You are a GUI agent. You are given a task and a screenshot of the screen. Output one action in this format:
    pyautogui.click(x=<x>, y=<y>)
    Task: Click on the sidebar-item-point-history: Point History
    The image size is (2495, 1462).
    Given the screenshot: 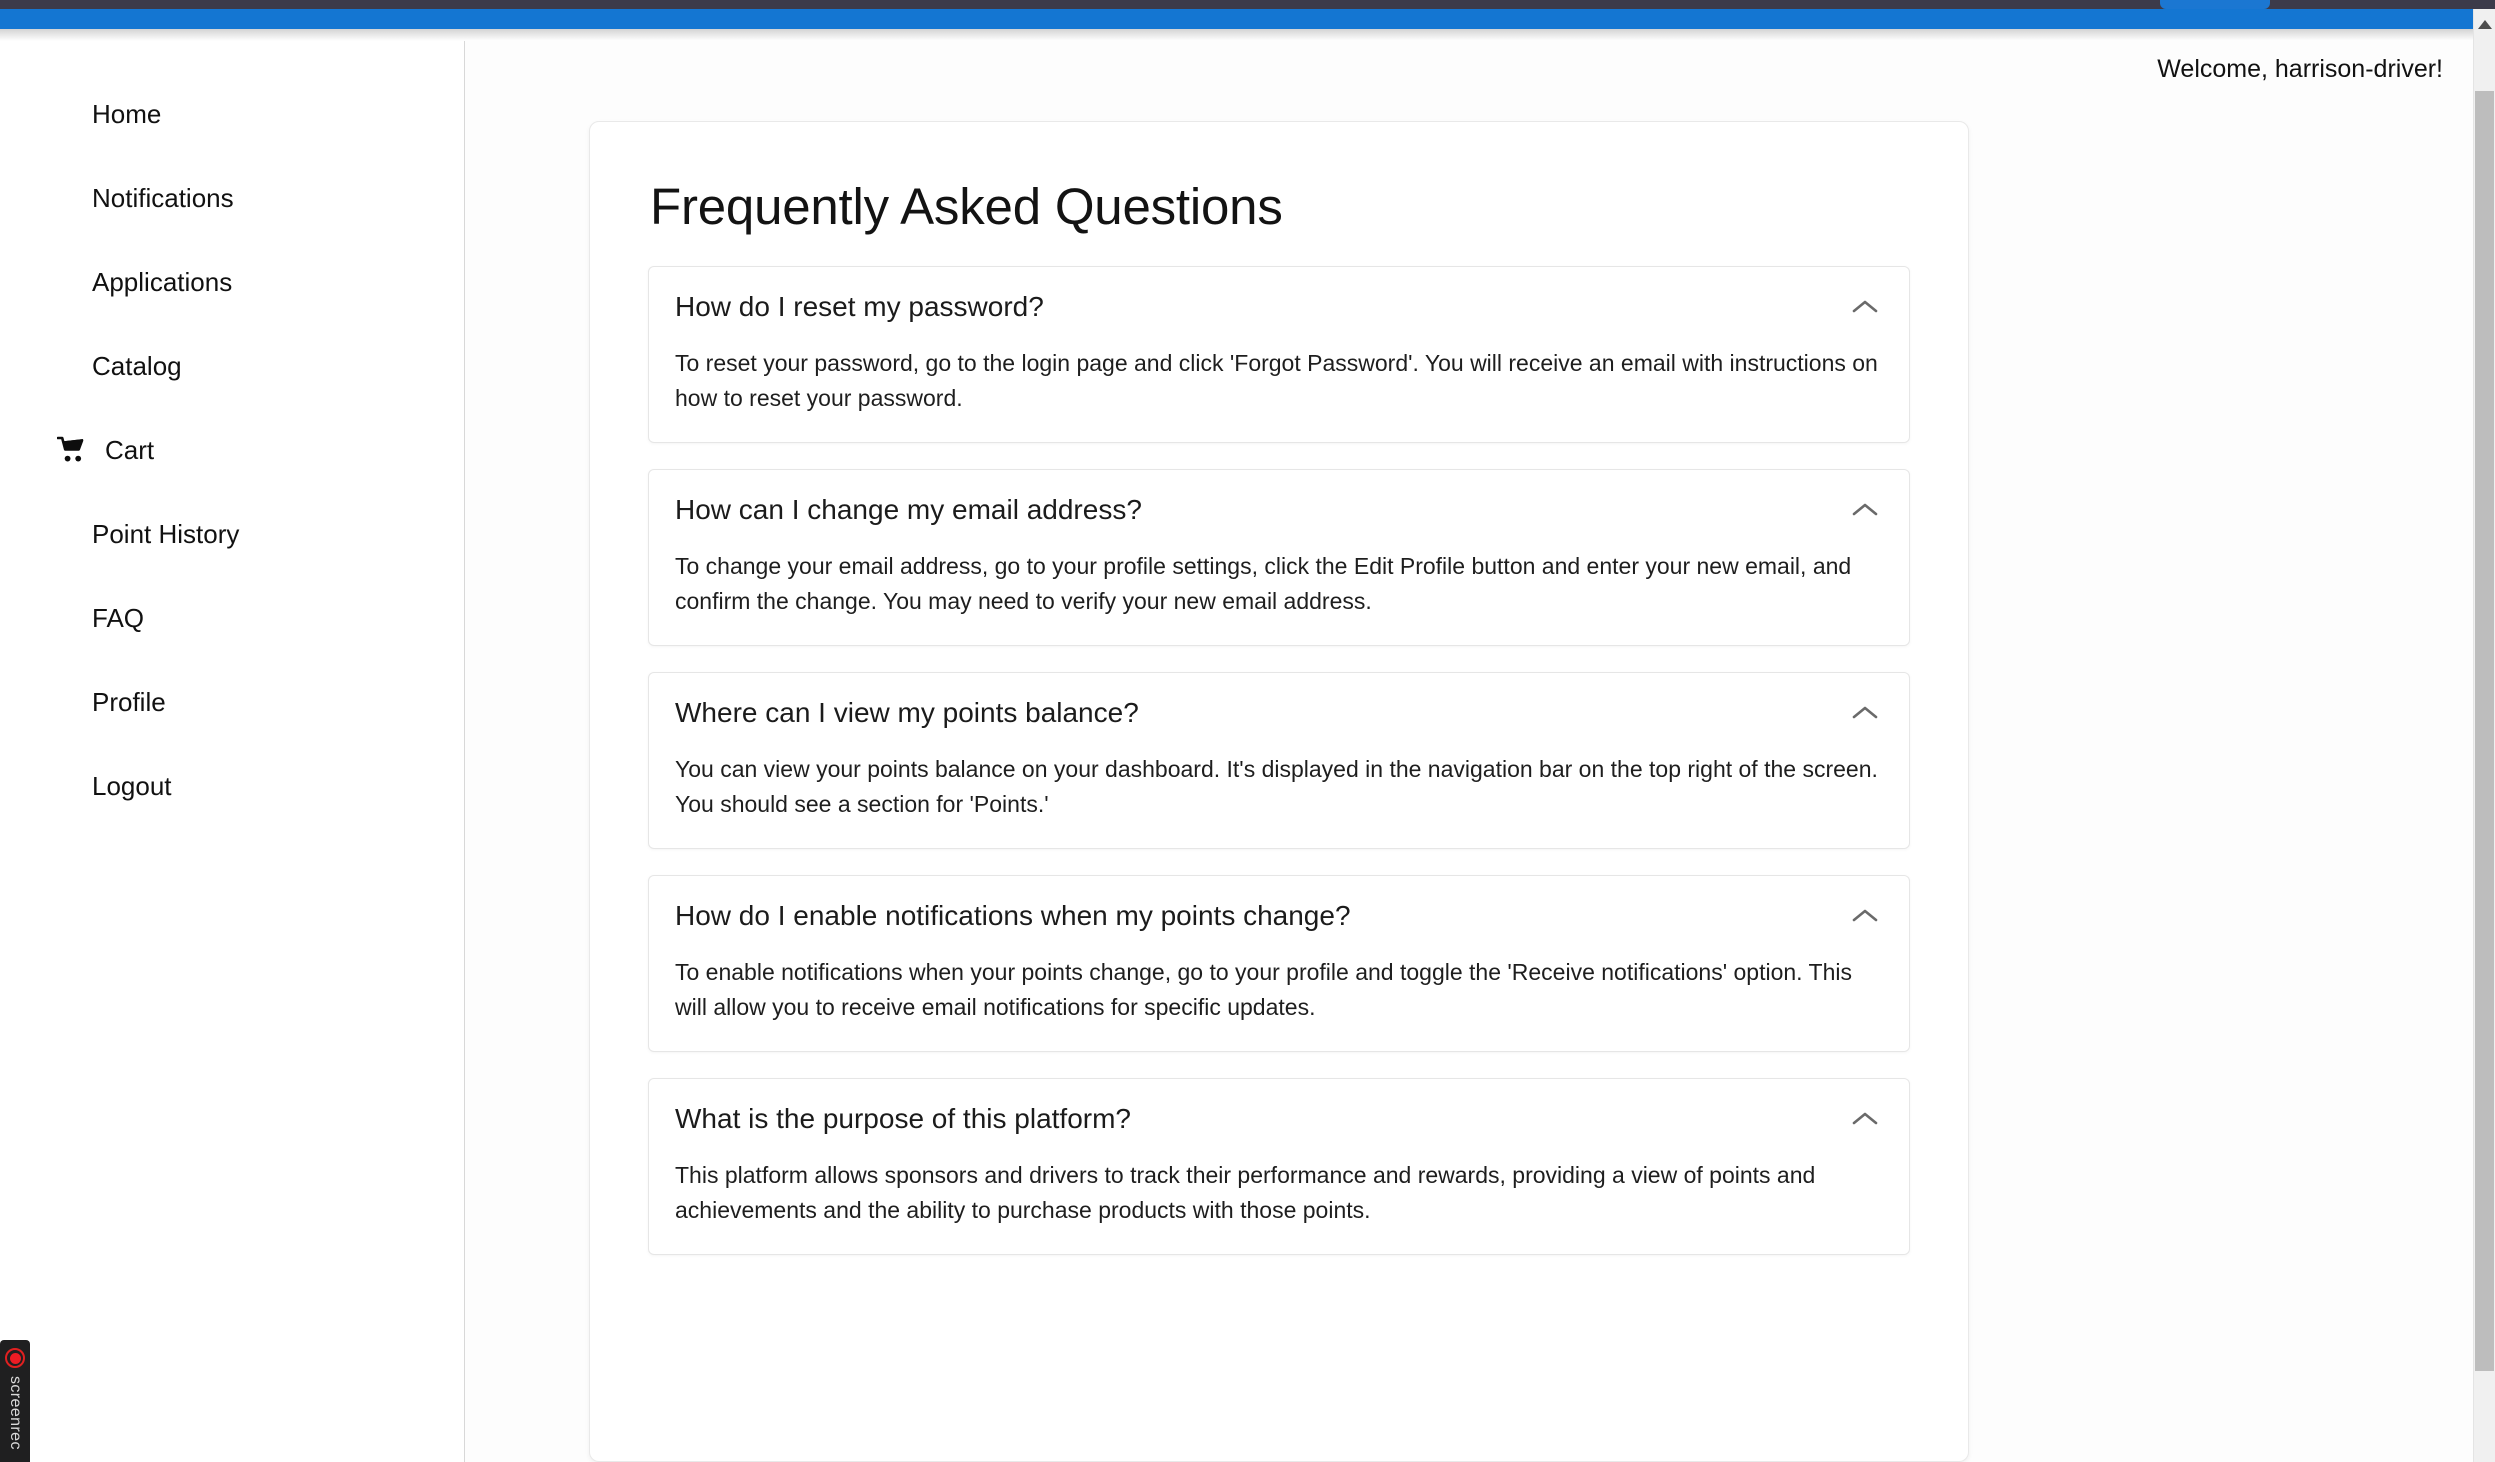 What is the action you would take?
    pyautogui.click(x=232, y=534)
    